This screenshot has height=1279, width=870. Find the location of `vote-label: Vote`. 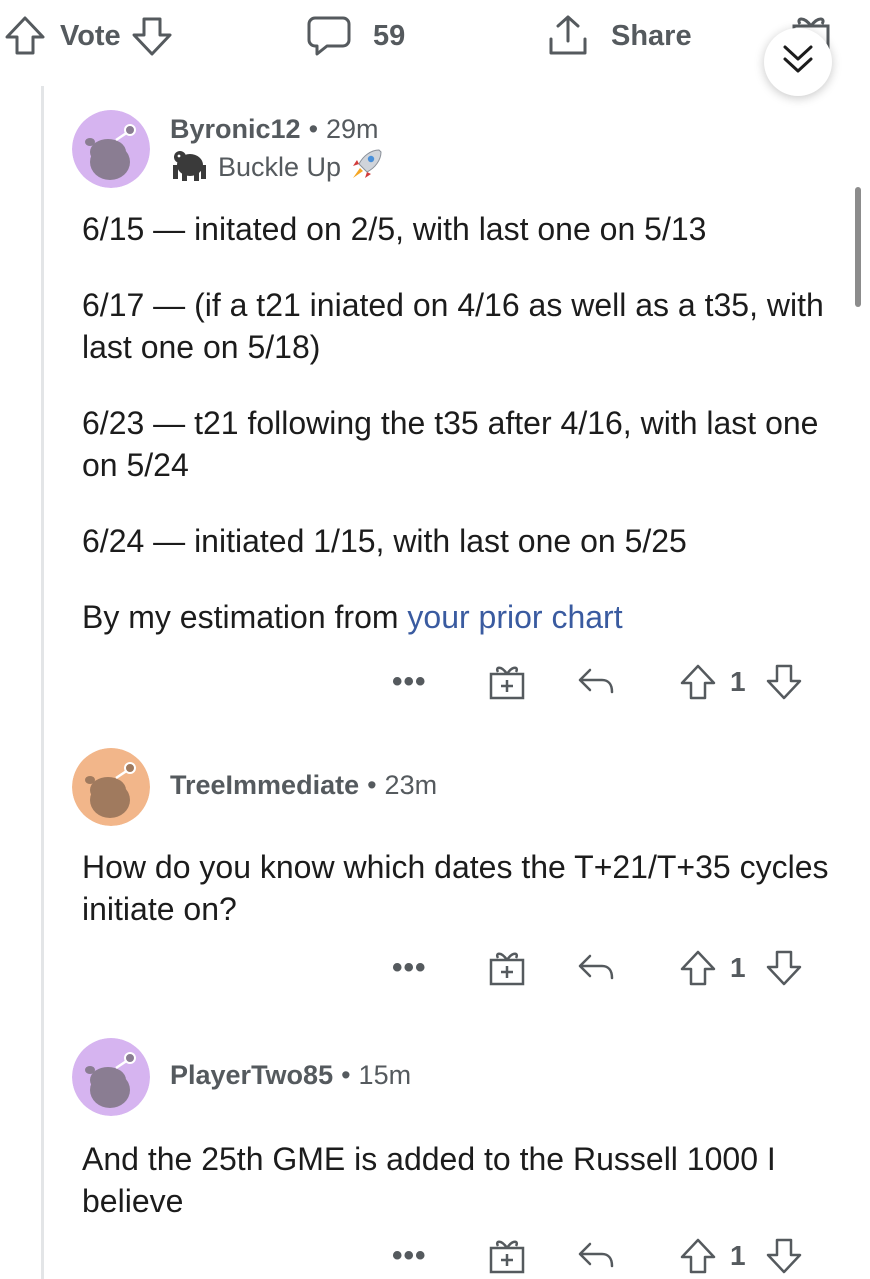

vote-label: Vote is located at coordinates (90, 35).